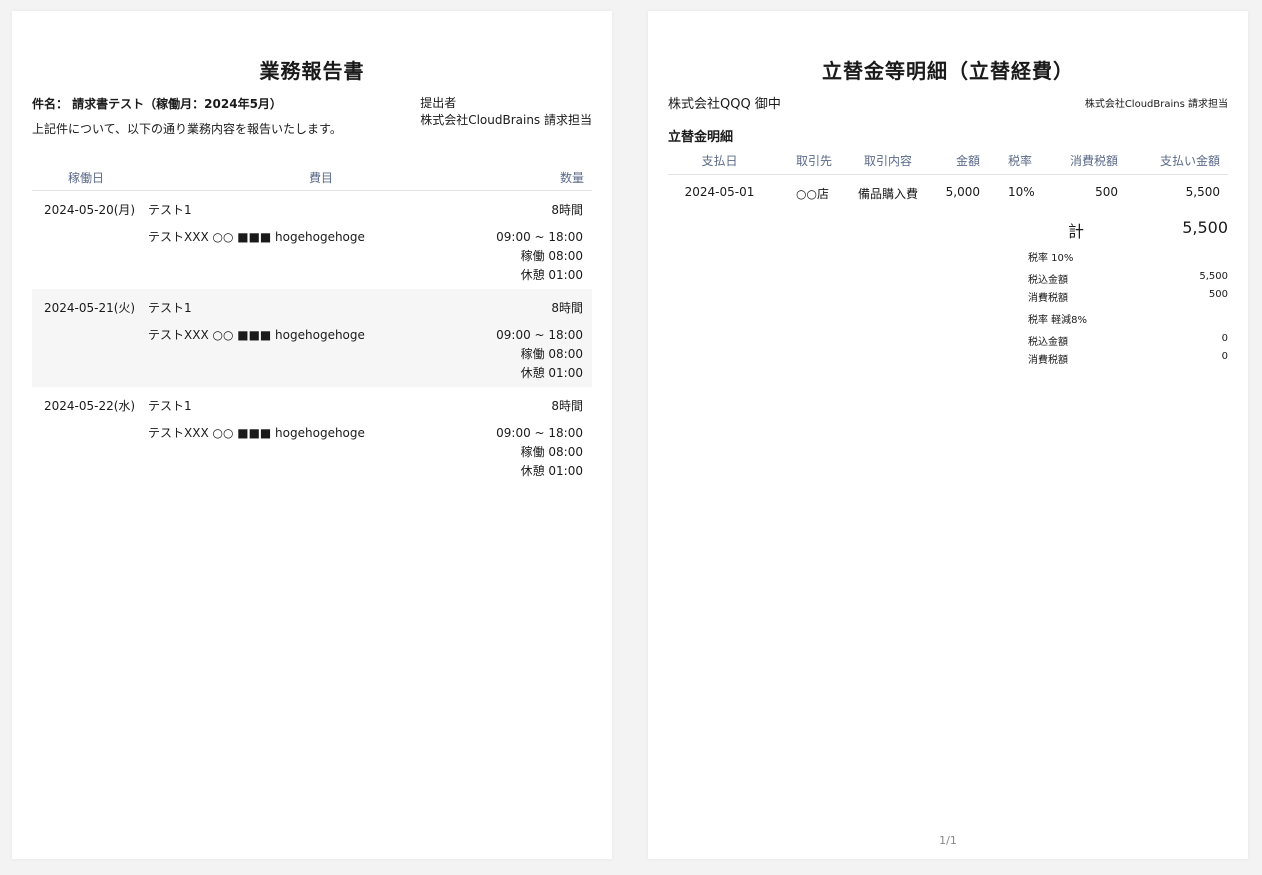 This screenshot has height=875, width=1262. I want to click on total-label: 計, so click(1076, 231).